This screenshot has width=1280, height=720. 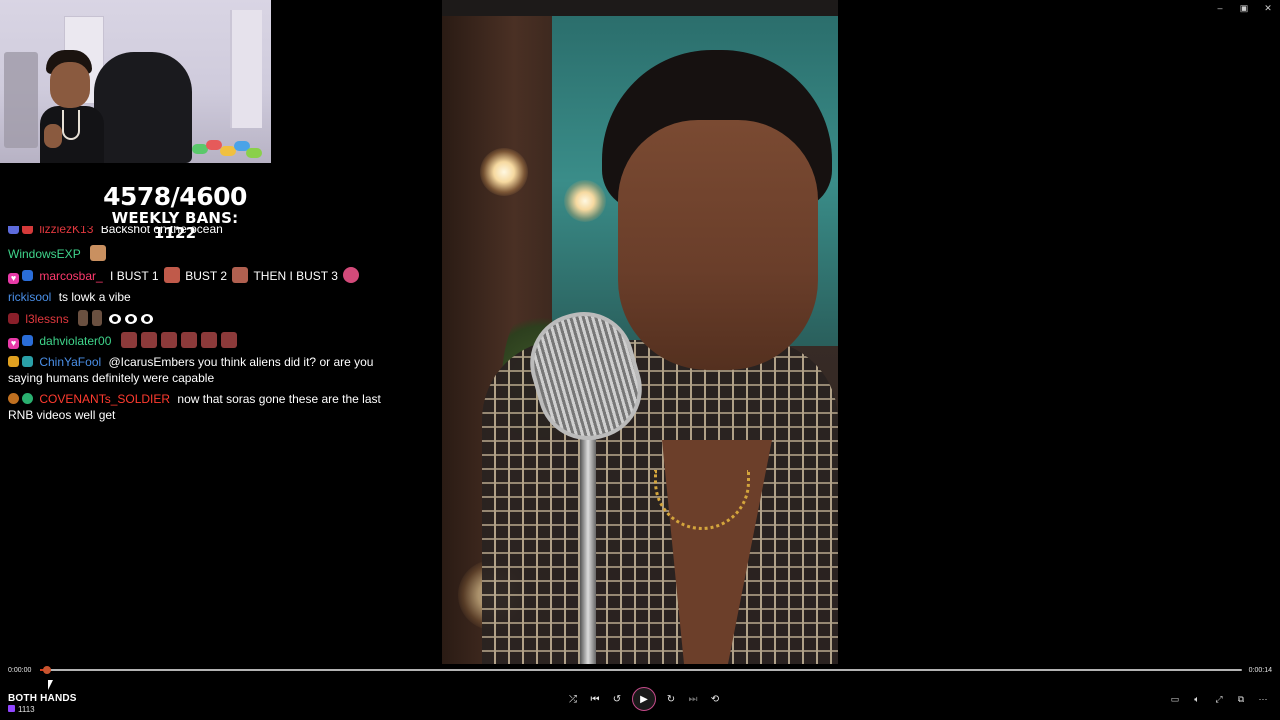 I want to click on webcam-shelf, so click(x=21, y=100).